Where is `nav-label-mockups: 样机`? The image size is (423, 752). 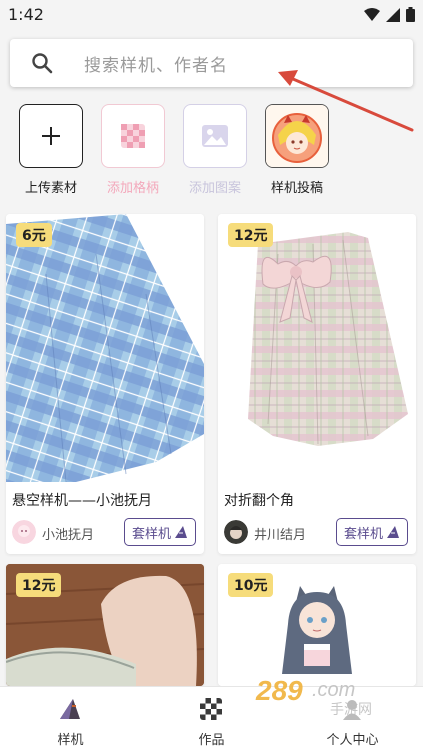
nav-label-mockups: 样机 is located at coordinates (70, 740).